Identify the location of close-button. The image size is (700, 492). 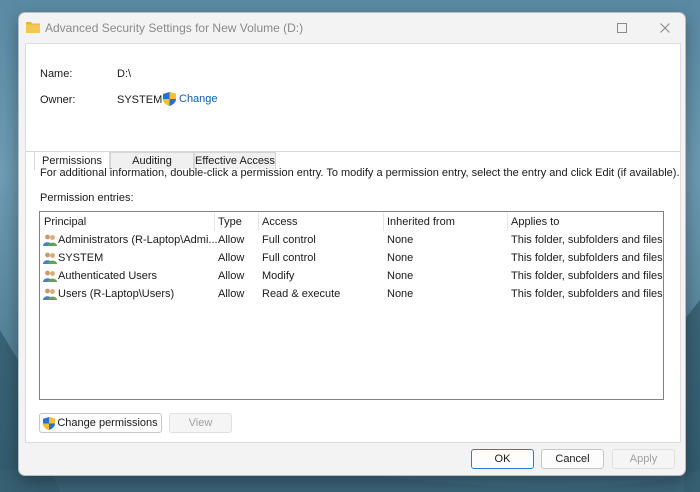
(665, 28).